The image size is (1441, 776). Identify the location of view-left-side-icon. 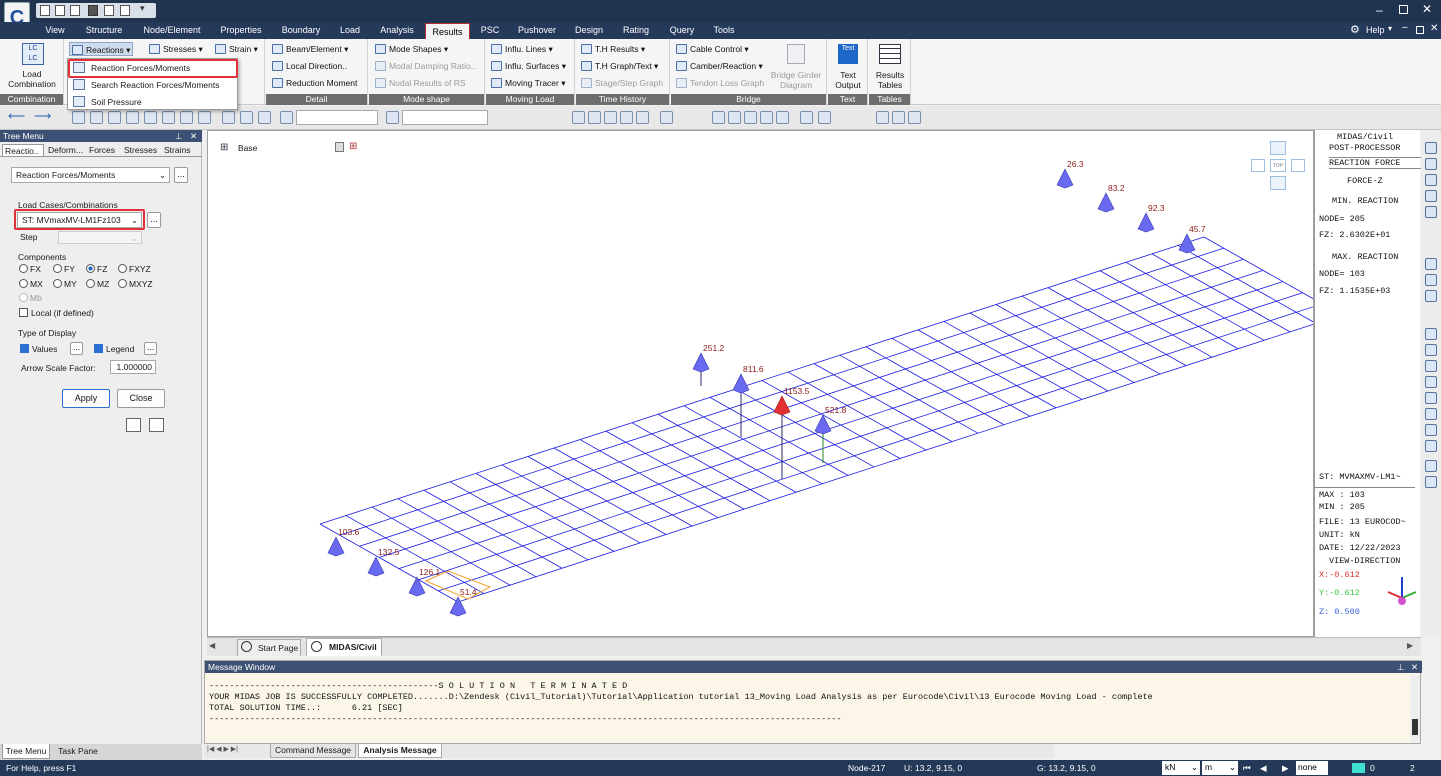
(1431, 366).